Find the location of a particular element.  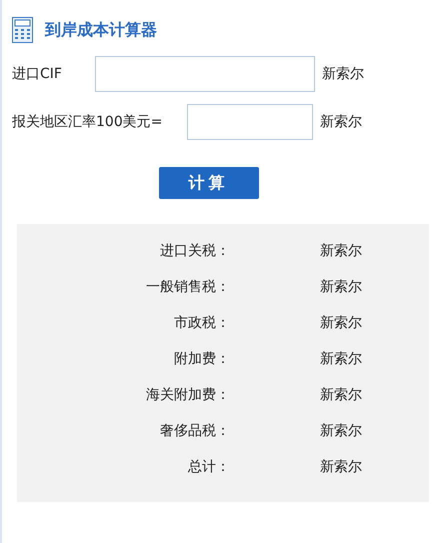

calculate-button: 计算 is located at coordinates (208, 183).